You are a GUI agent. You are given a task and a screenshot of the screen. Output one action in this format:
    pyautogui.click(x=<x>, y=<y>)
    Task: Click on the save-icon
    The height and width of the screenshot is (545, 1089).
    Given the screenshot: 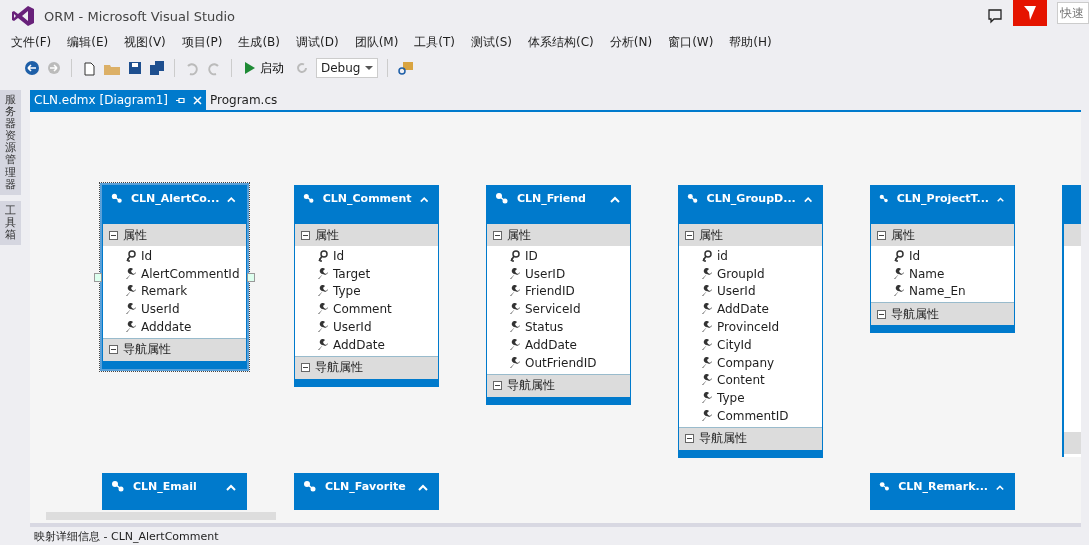 What is the action you would take?
    pyautogui.click(x=135, y=68)
    